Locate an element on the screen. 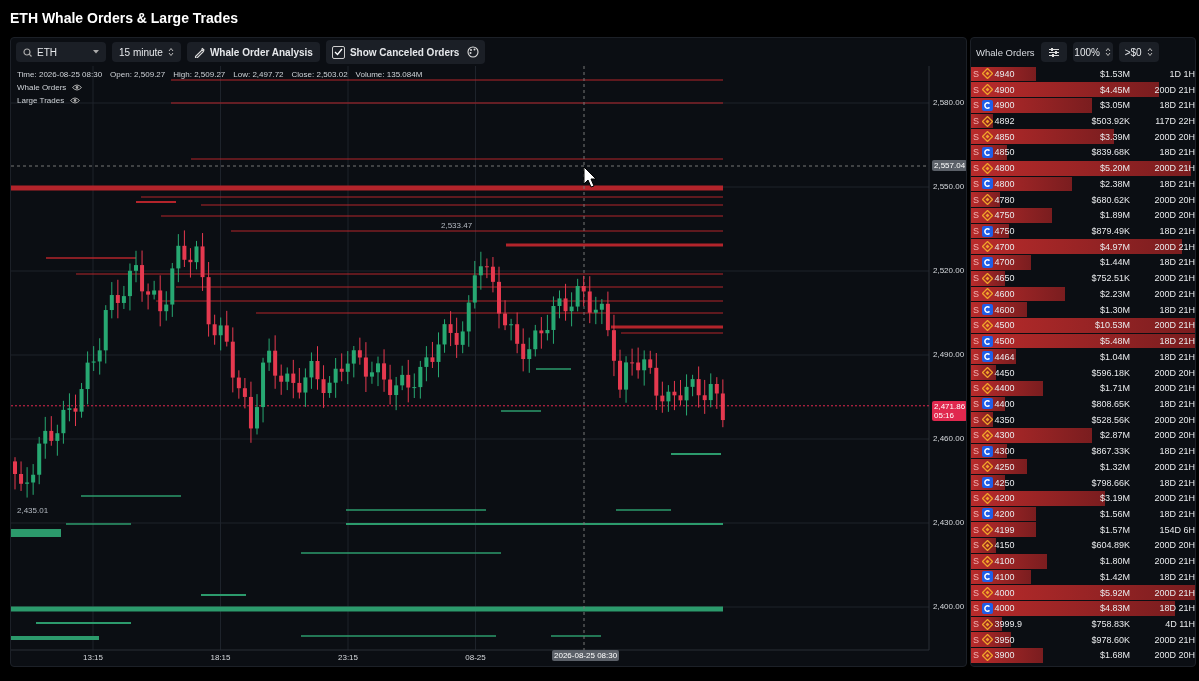  amount-cell-text: $1.68M is located at coordinates (1115, 655).